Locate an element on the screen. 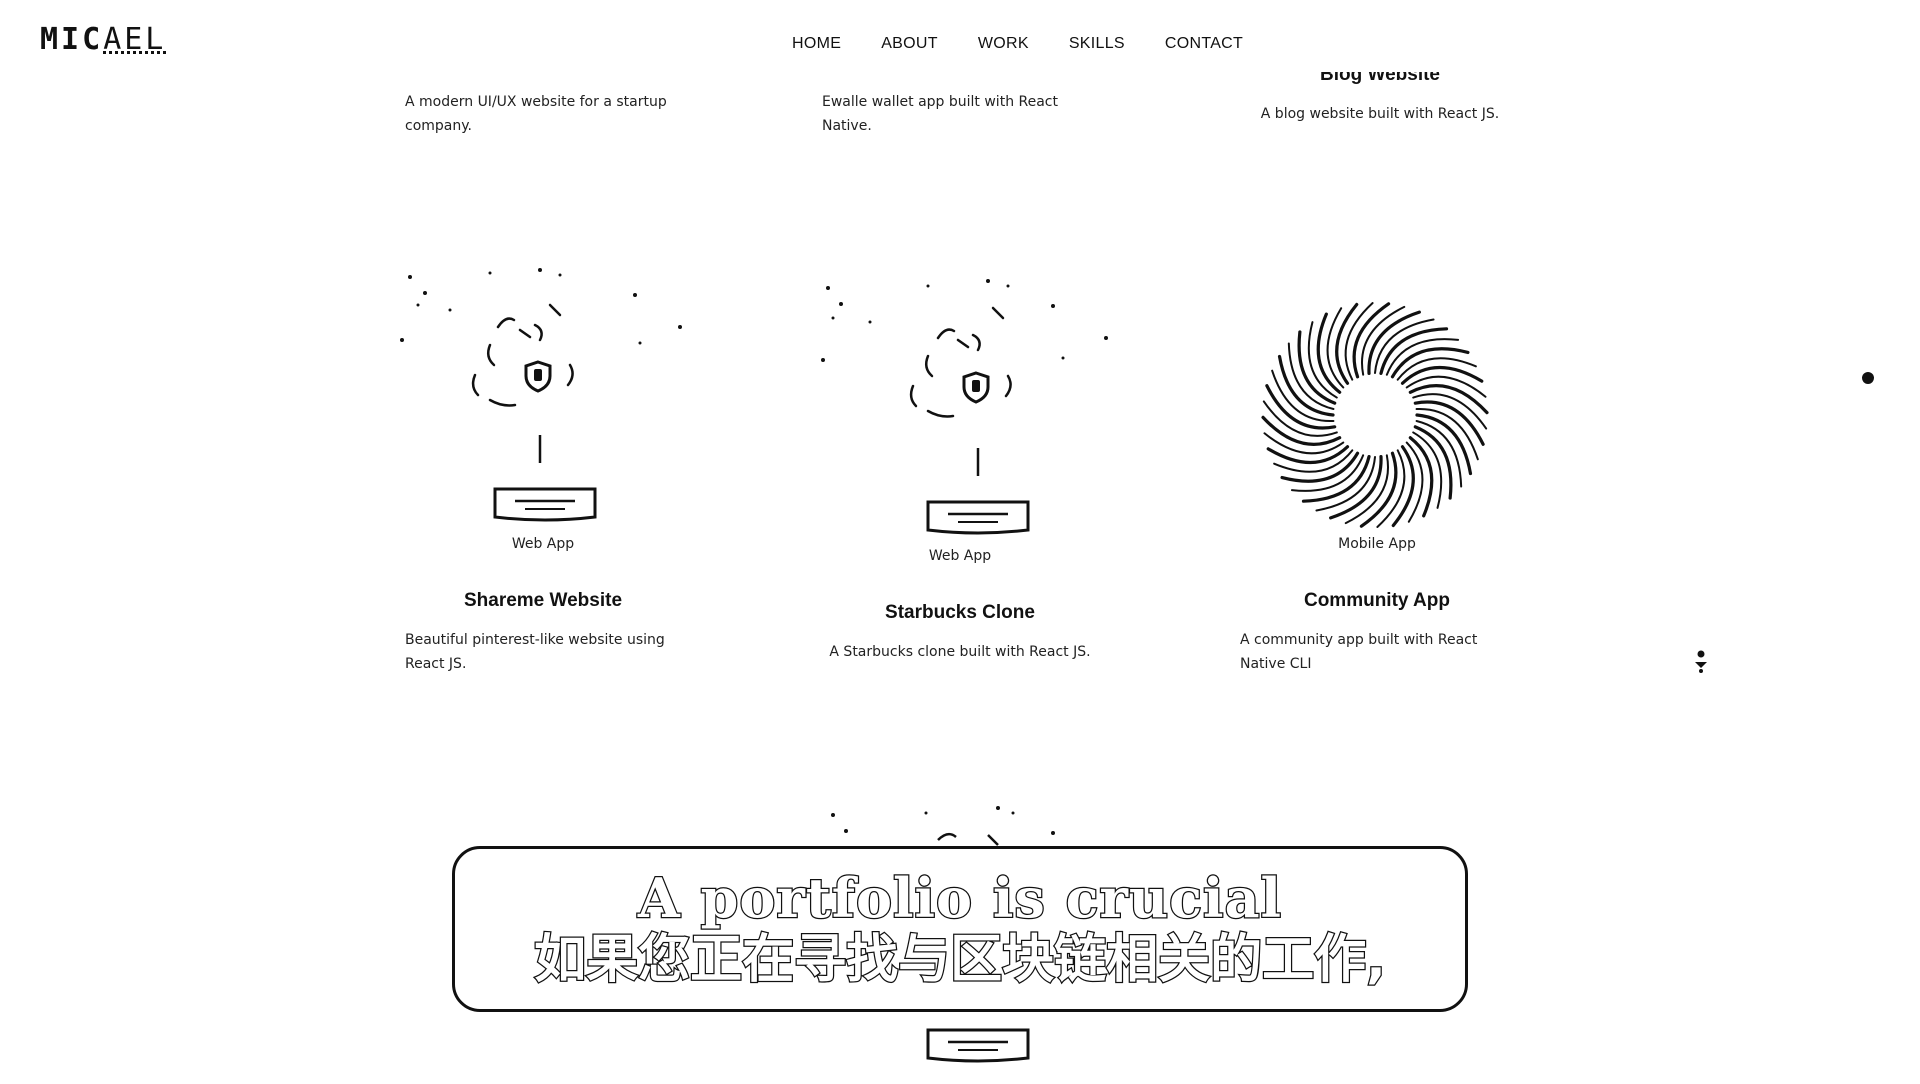 Image resolution: width=1920 pixels, height=1084 pixels. nav-contact: CONTACT is located at coordinates (1204, 44).